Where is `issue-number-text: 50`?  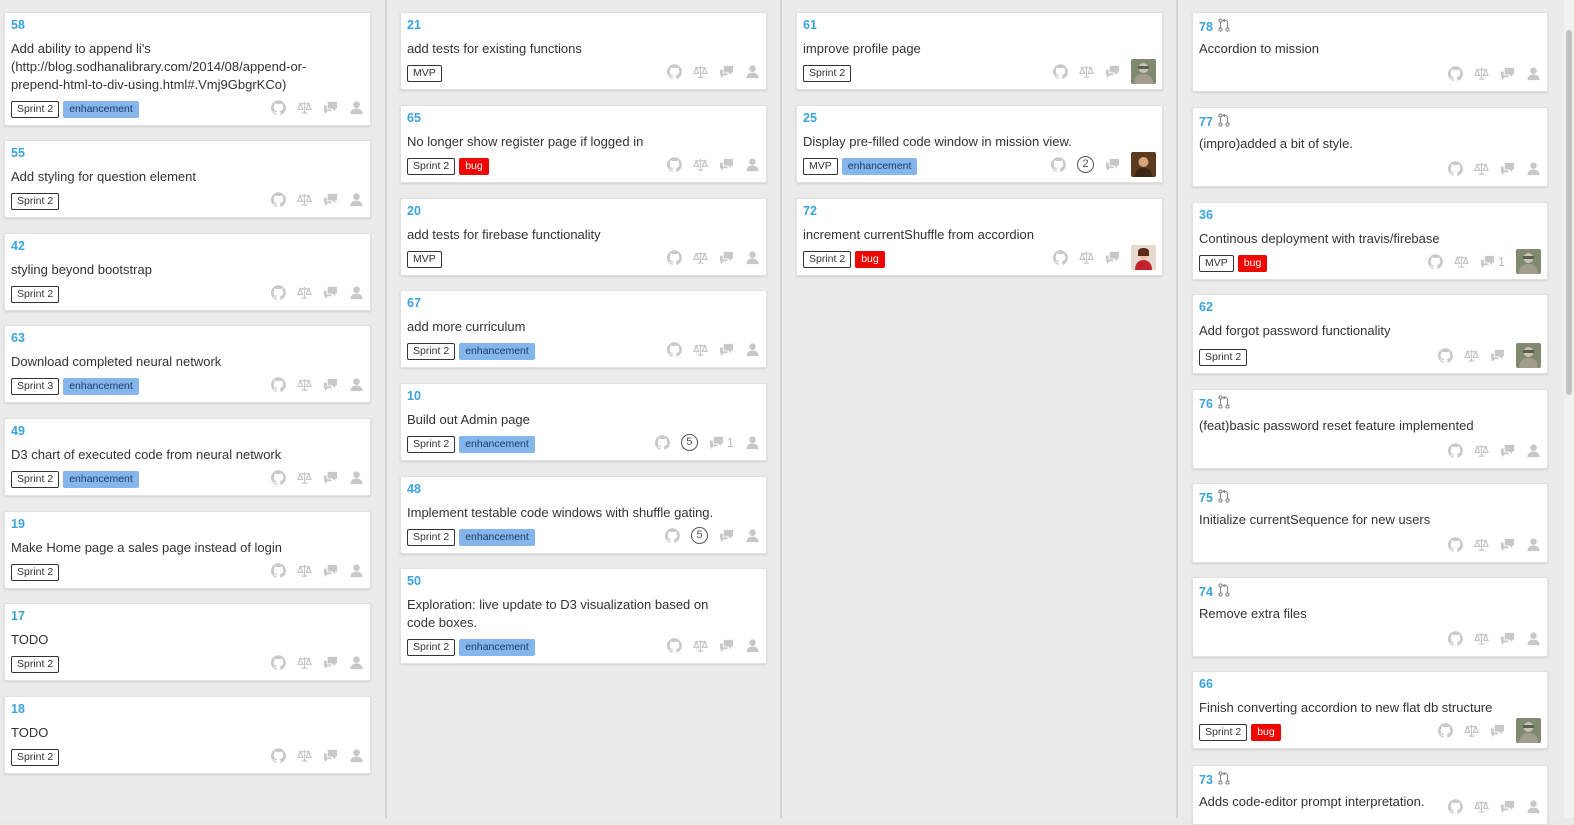
issue-number-text: 50 is located at coordinates (414, 581).